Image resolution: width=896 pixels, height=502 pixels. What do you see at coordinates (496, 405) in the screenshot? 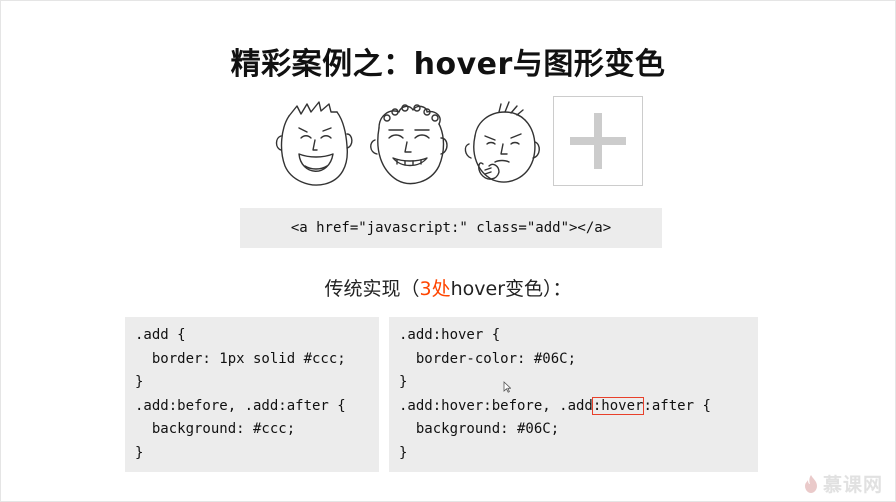
I see `code-segment: .add:hover:before, .add` at bounding box center [496, 405].